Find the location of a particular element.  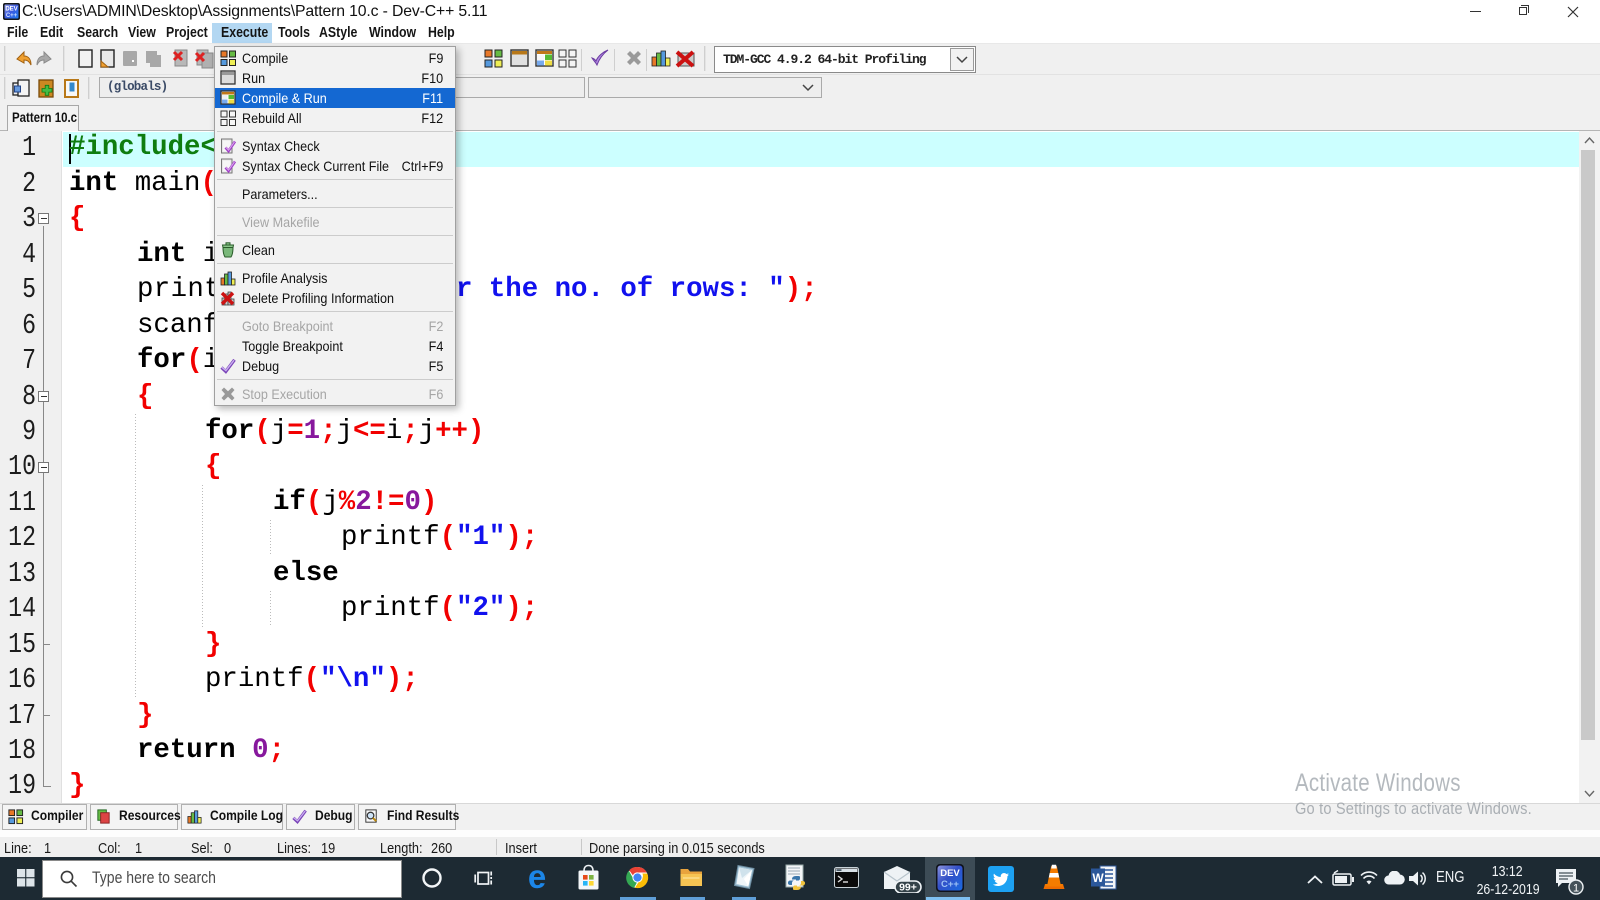

svg-text: 99+ is located at coordinates (908, 888).